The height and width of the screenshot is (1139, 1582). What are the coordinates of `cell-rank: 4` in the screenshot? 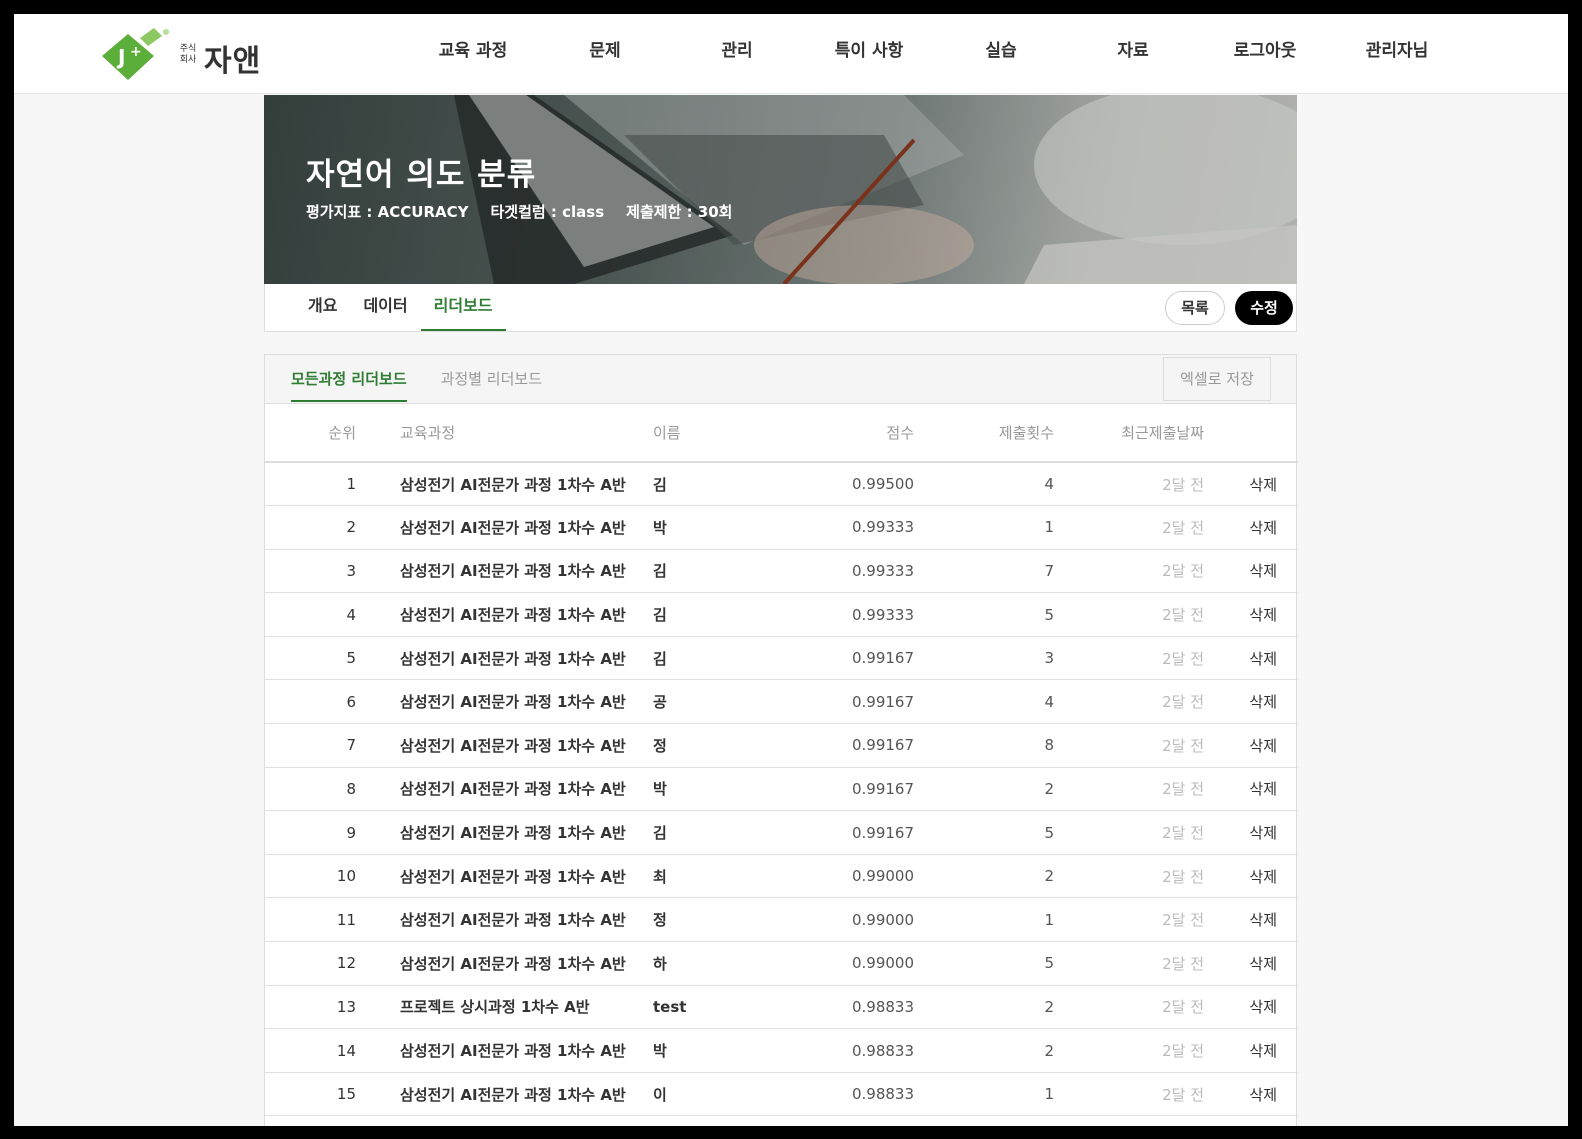 It's located at (312, 614).